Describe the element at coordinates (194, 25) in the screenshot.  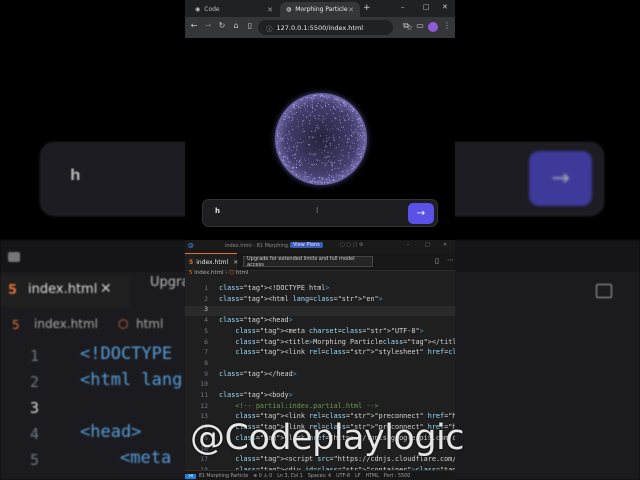
I see `back-icon: ←` at that location.